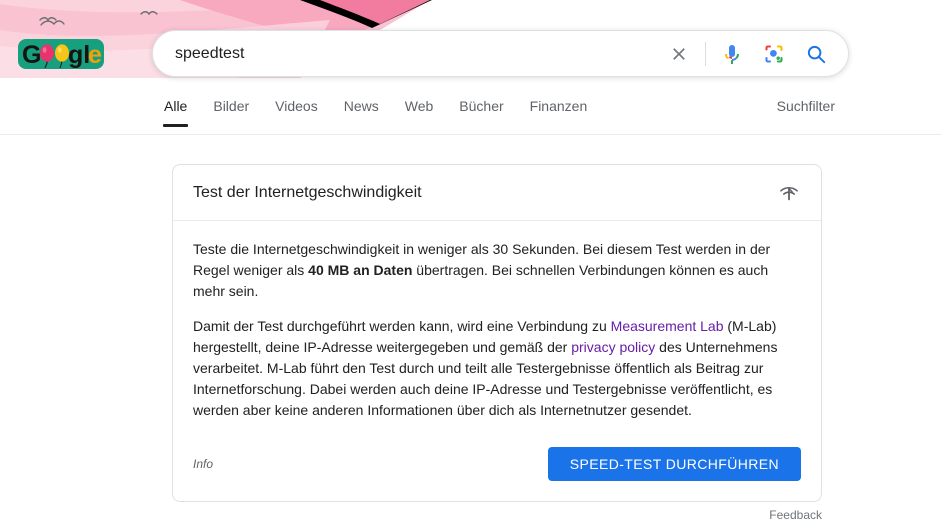 The height and width of the screenshot is (523, 941). I want to click on search-bar, so click(500, 53).